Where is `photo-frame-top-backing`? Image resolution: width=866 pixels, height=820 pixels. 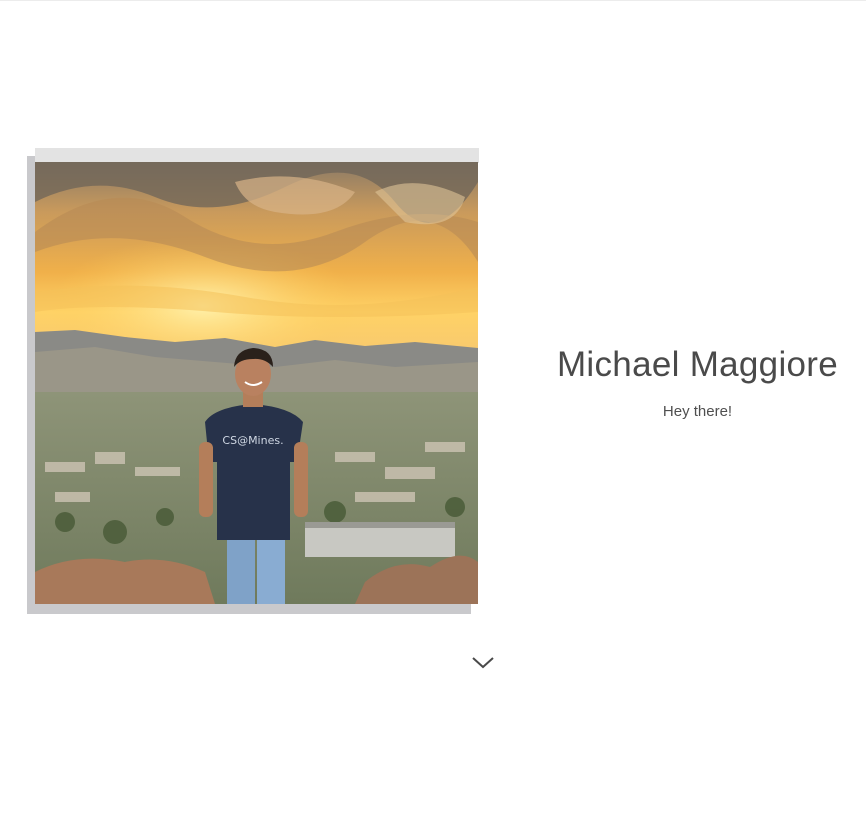 photo-frame-top-backing is located at coordinates (257, 155).